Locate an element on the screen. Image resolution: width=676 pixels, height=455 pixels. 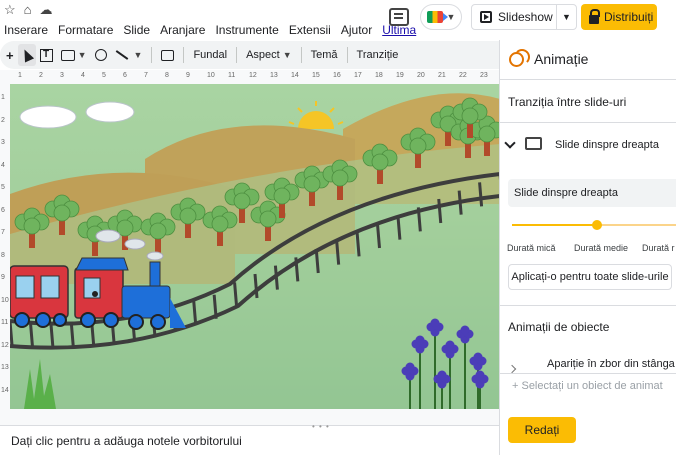
menu-format: Formatare is located at coordinates (85, 30).